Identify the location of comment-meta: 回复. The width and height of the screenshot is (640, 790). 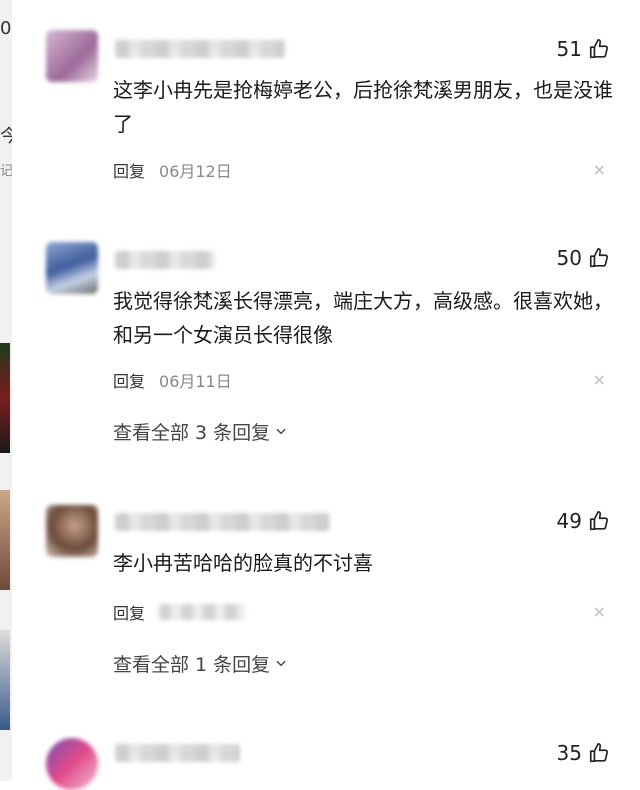
(179, 612).